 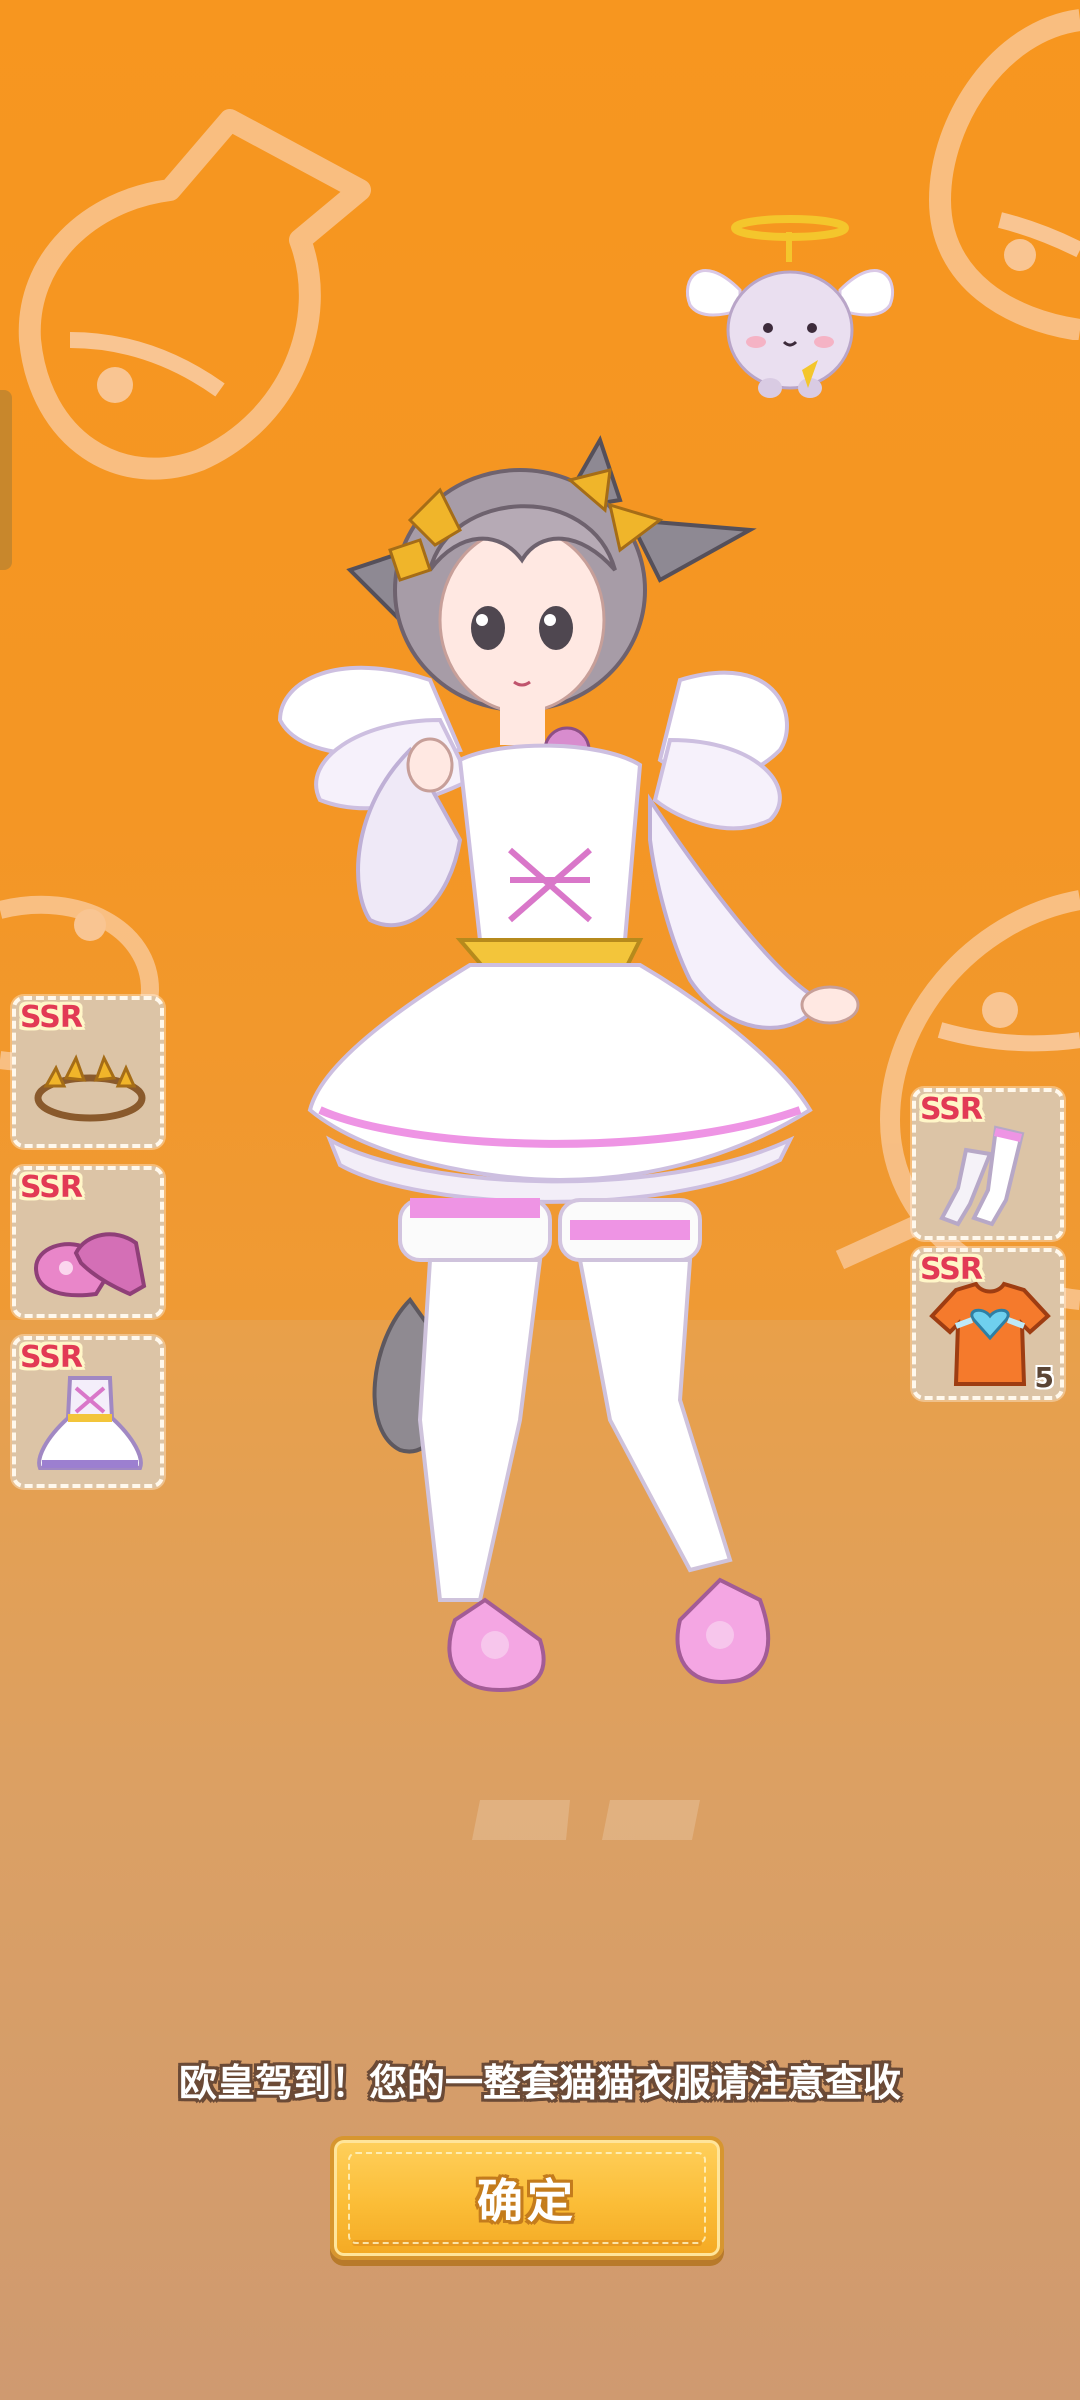 What do you see at coordinates (1044, 1377) in the screenshot?
I see `item-count: 5` at bounding box center [1044, 1377].